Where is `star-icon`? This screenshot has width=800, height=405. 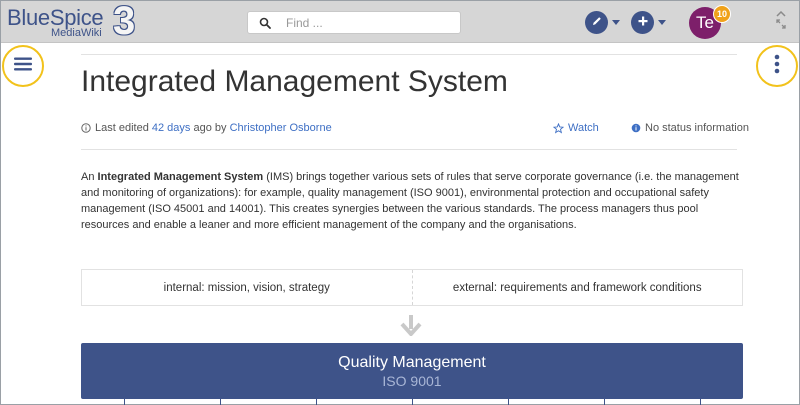 star-icon is located at coordinates (558, 128).